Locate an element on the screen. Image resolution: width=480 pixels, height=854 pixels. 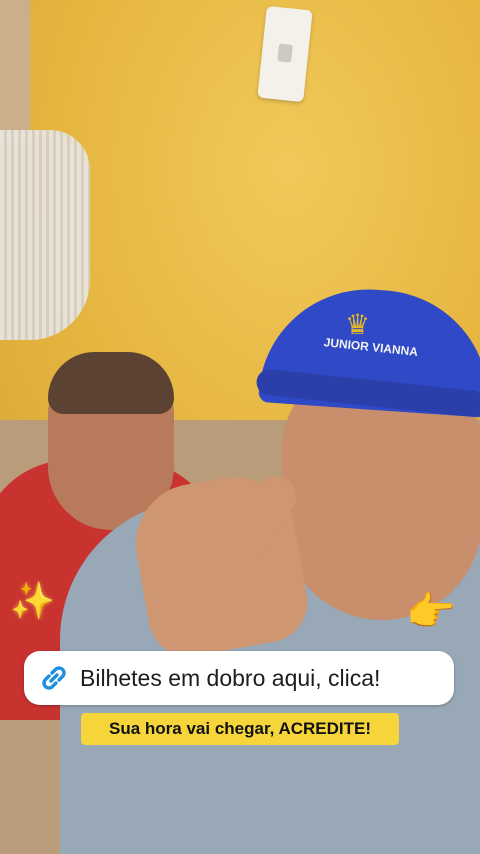
link-sticker: Bilhetes em dobro aqui, clica! is located at coordinates (239, 678).